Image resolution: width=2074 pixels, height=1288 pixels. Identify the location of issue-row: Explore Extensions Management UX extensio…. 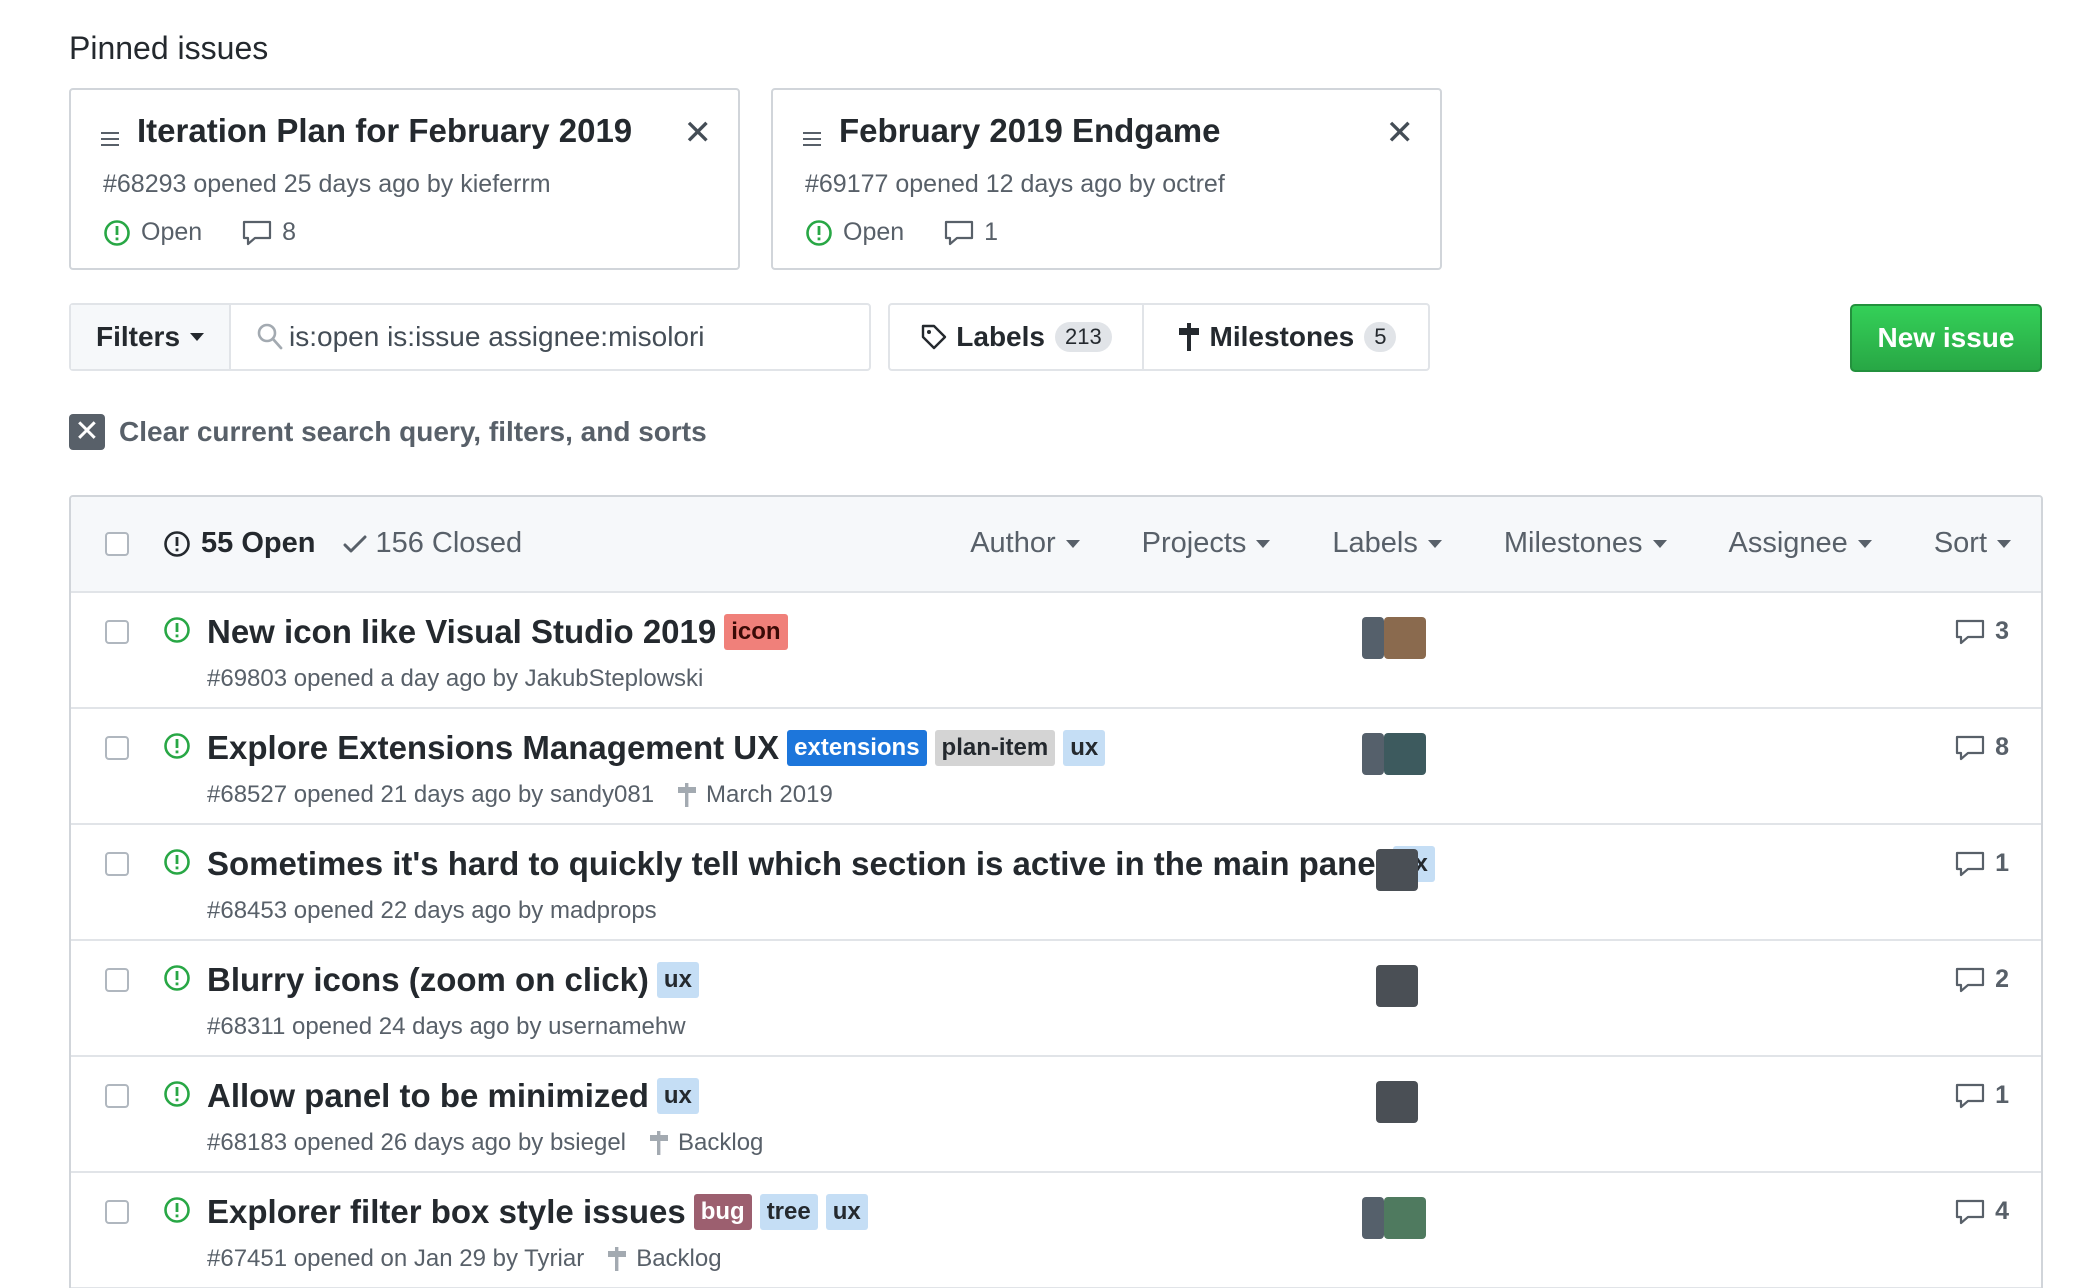
(1056, 767).